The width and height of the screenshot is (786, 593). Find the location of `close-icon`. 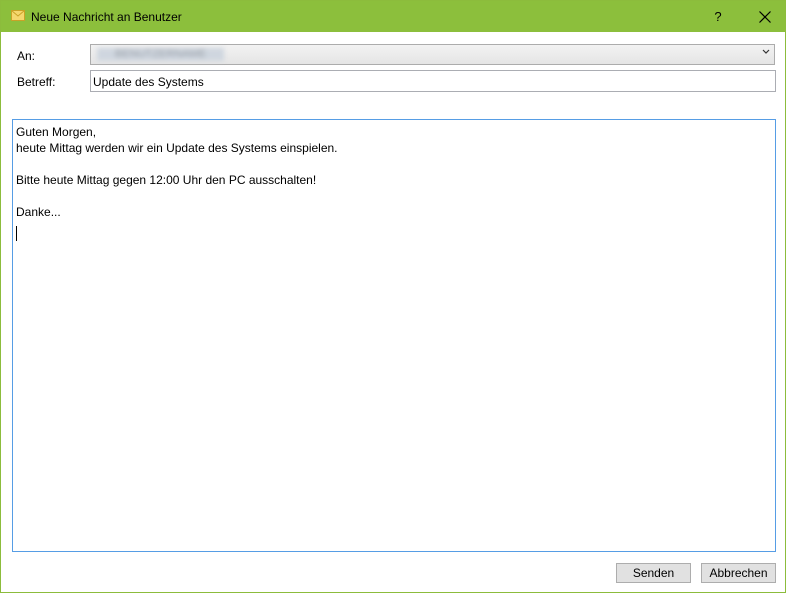

close-icon is located at coordinates (765, 17).